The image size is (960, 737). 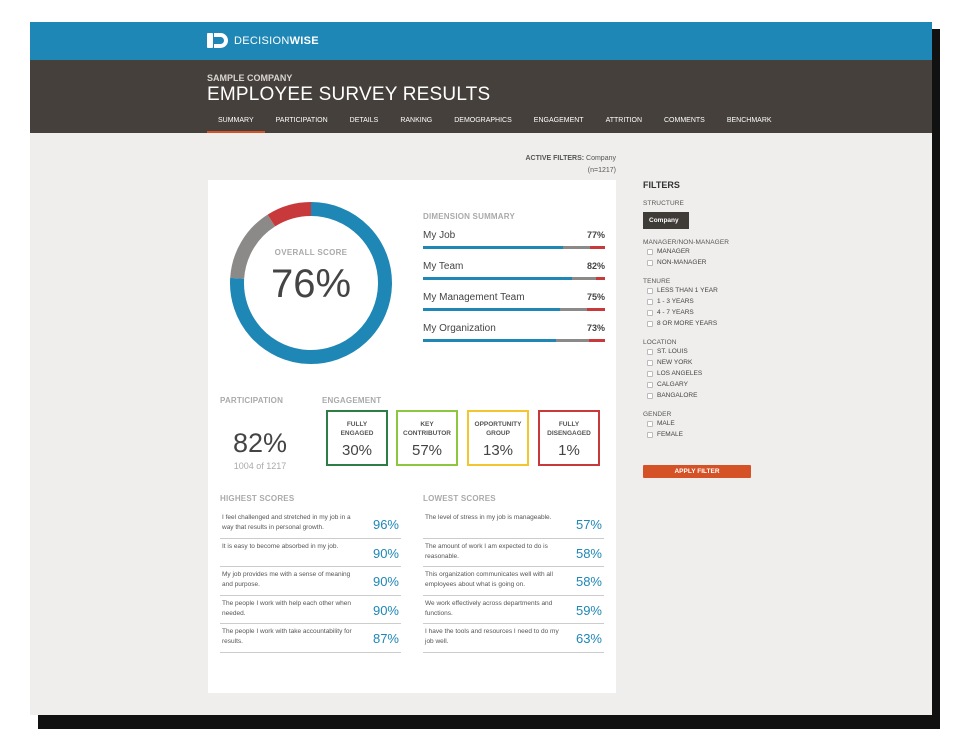 What do you see at coordinates (459, 498) in the screenshot?
I see `lowest-scores-title: LOWEST SCORES` at bounding box center [459, 498].